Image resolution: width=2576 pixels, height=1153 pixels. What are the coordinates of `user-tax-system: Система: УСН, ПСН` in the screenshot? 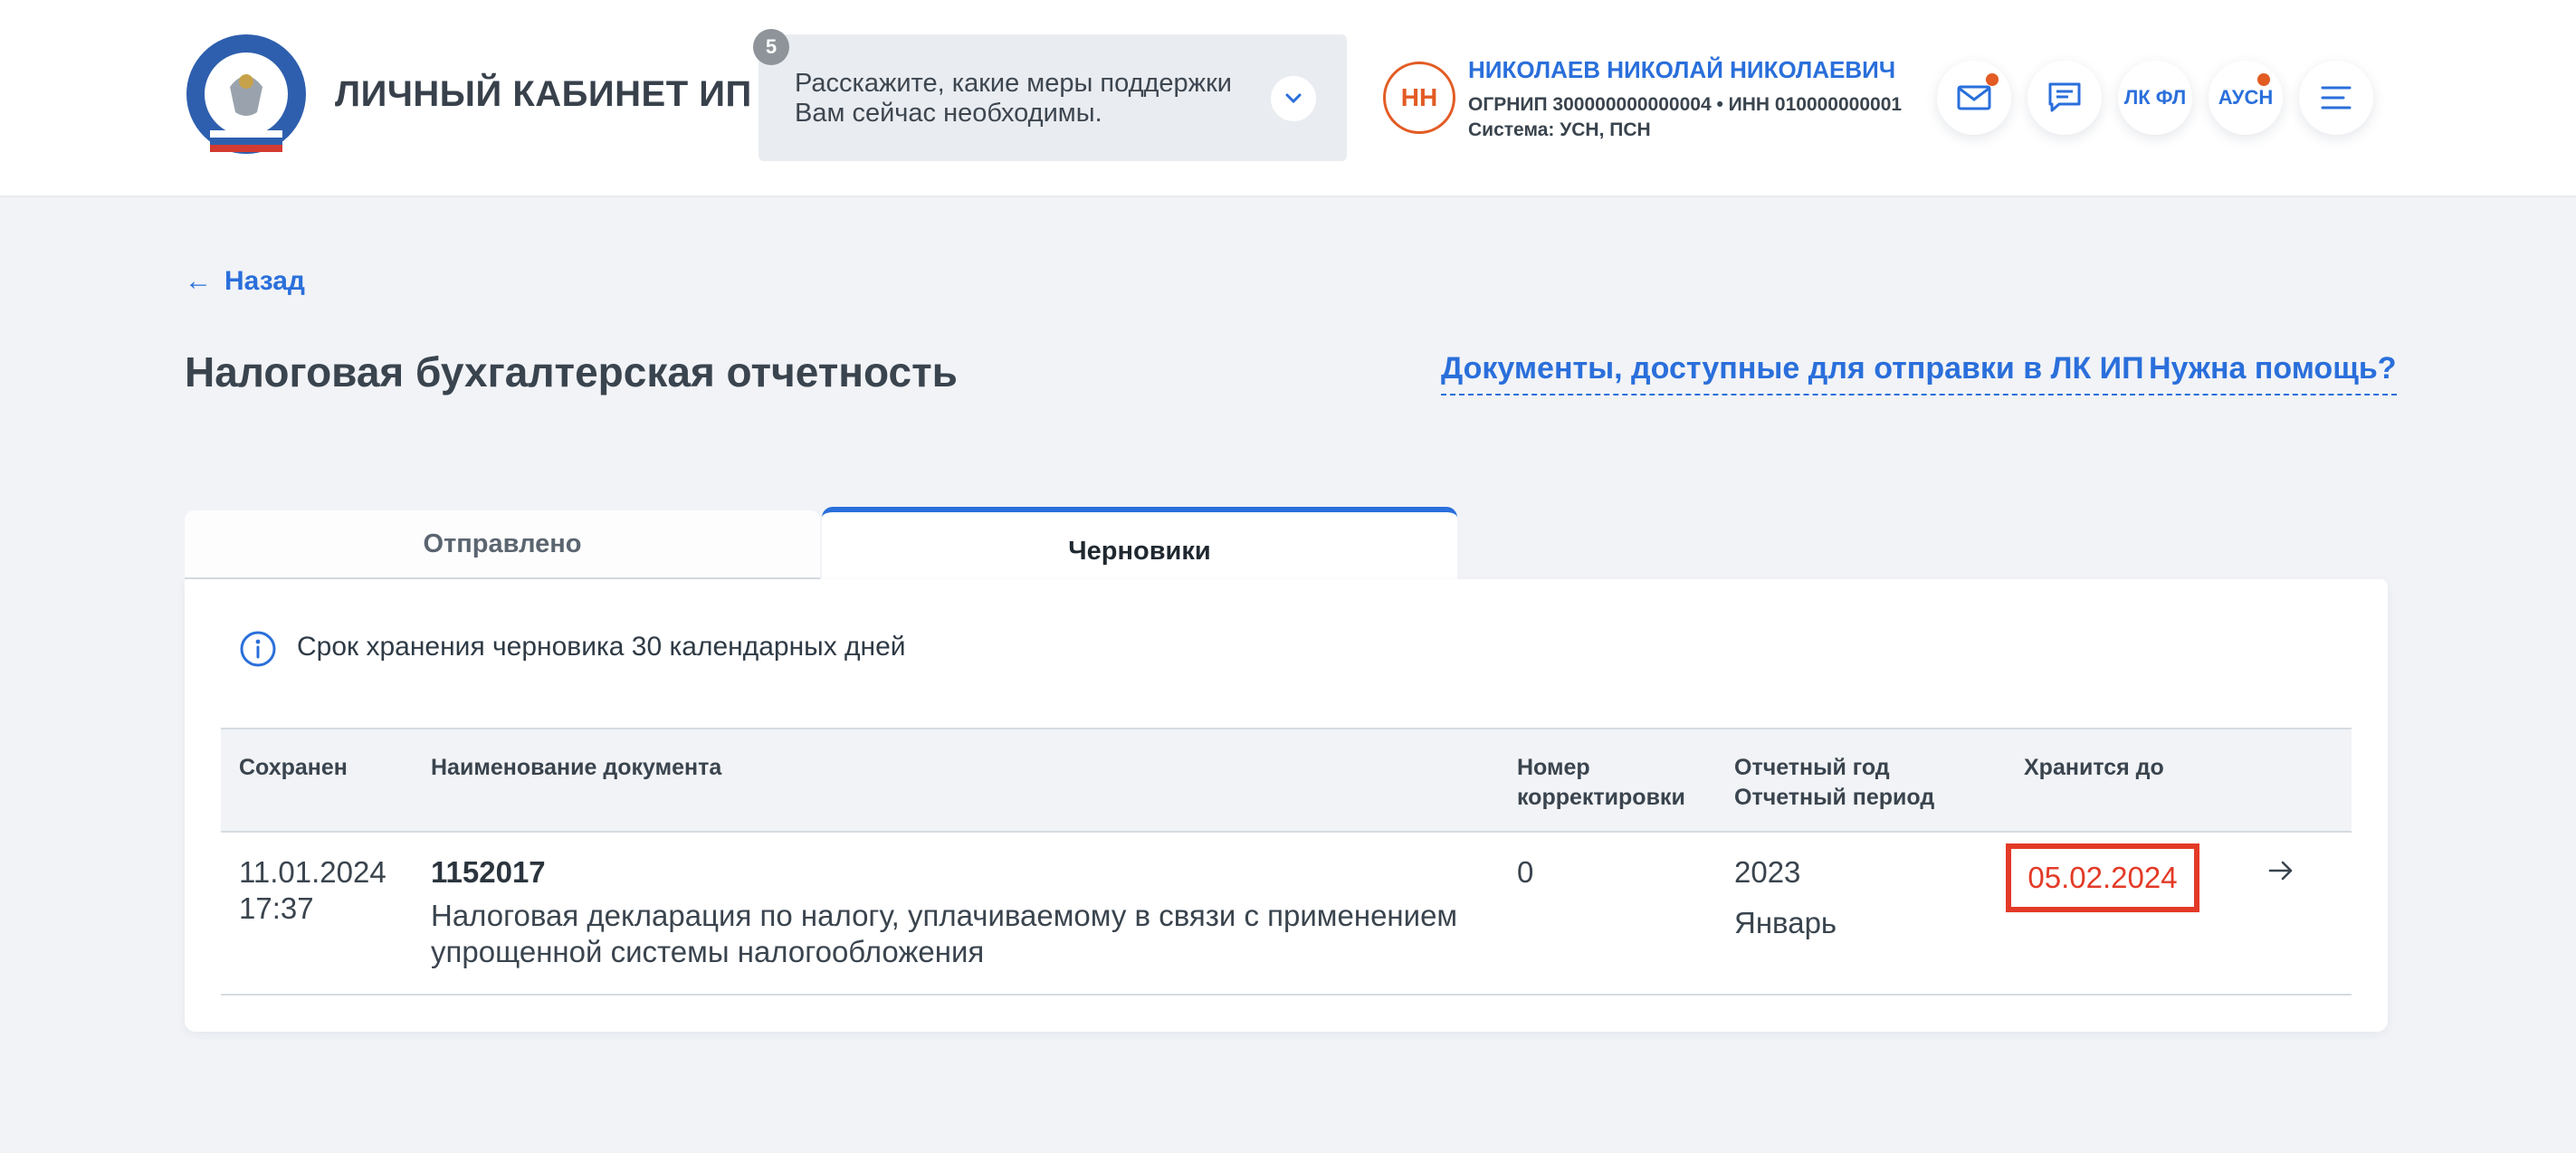 It's located at (1560, 129).